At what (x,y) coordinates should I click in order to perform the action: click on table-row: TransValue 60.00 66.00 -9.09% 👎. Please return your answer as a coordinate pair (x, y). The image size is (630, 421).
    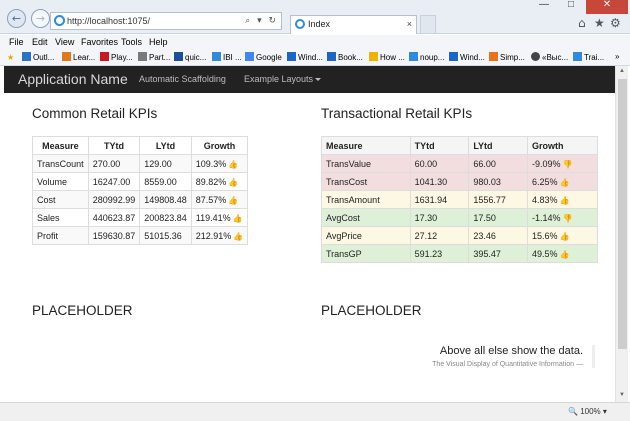
    Looking at the image, I should click on (459, 163).